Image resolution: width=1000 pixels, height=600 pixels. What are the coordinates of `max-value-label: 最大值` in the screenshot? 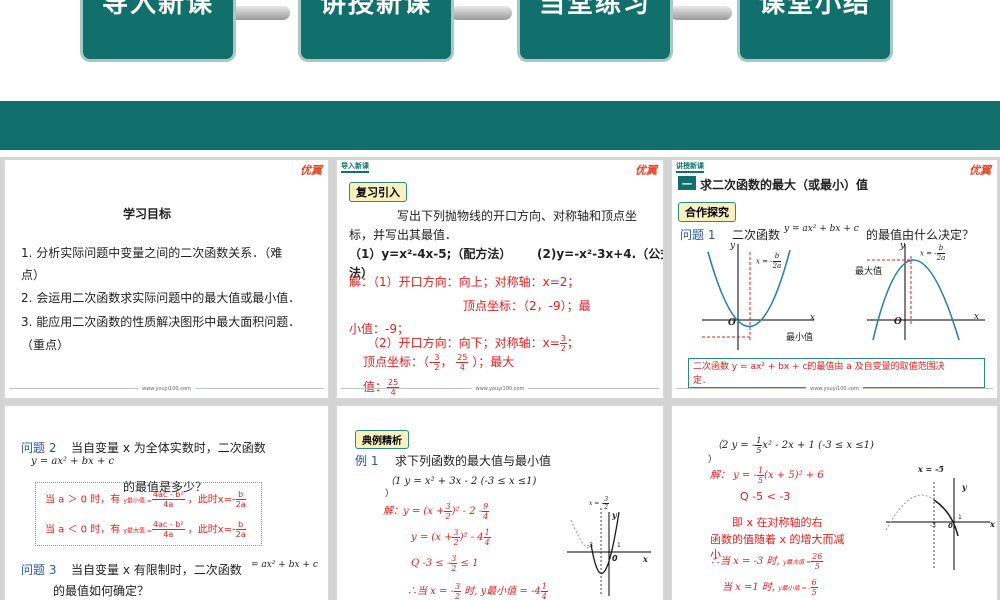 It's located at (869, 272).